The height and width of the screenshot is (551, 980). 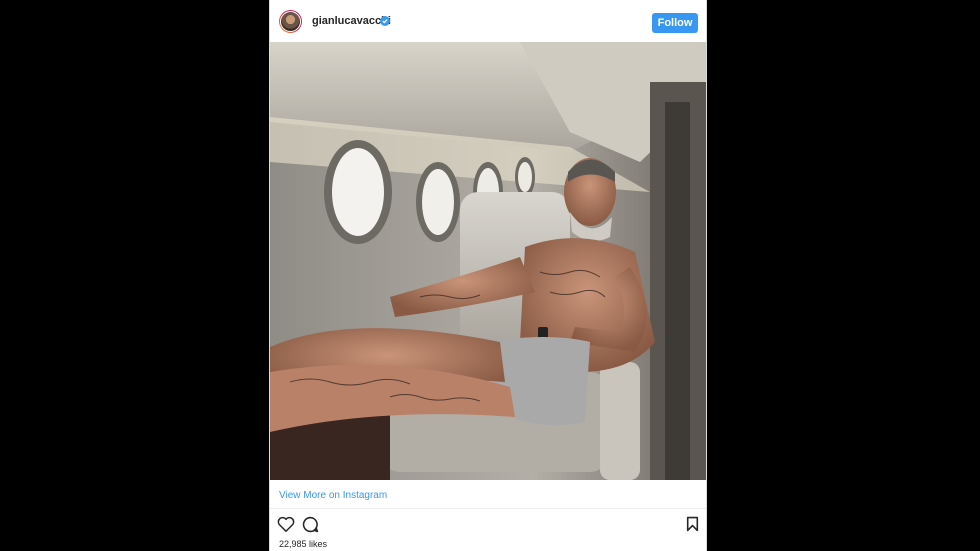 What do you see at coordinates (488, 508) in the screenshot?
I see `divider` at bounding box center [488, 508].